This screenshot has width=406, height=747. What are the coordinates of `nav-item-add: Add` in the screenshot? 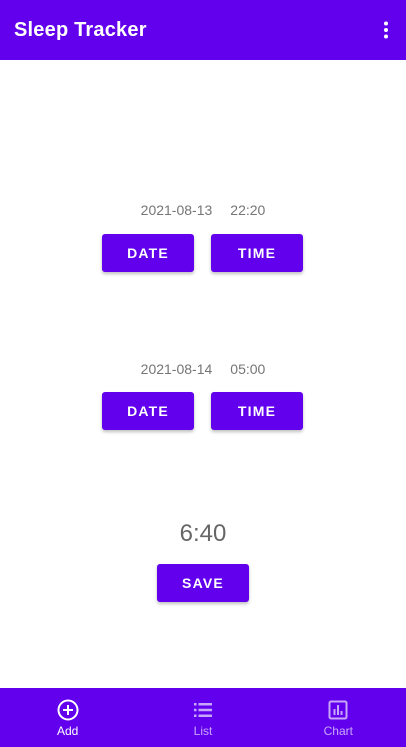 It's located at (67, 717).